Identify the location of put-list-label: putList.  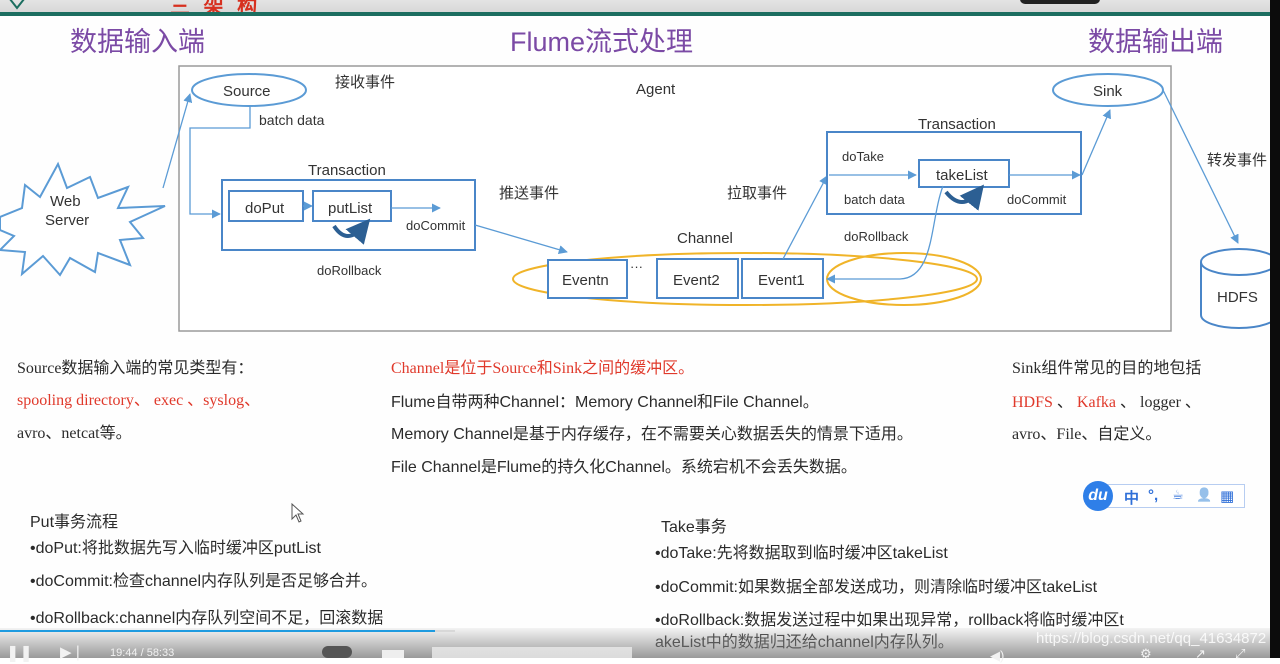
(350, 208).